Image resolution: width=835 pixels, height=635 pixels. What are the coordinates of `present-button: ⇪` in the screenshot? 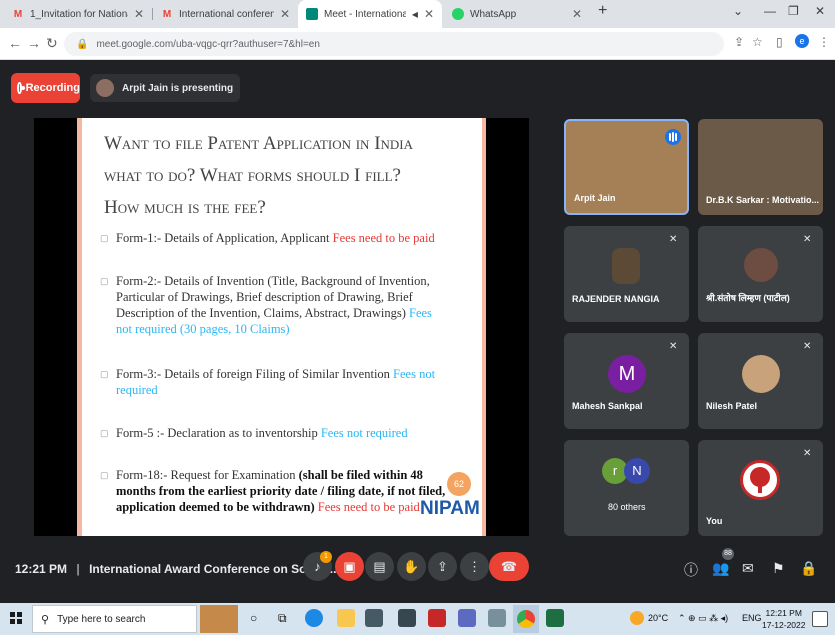 It's located at (442, 566).